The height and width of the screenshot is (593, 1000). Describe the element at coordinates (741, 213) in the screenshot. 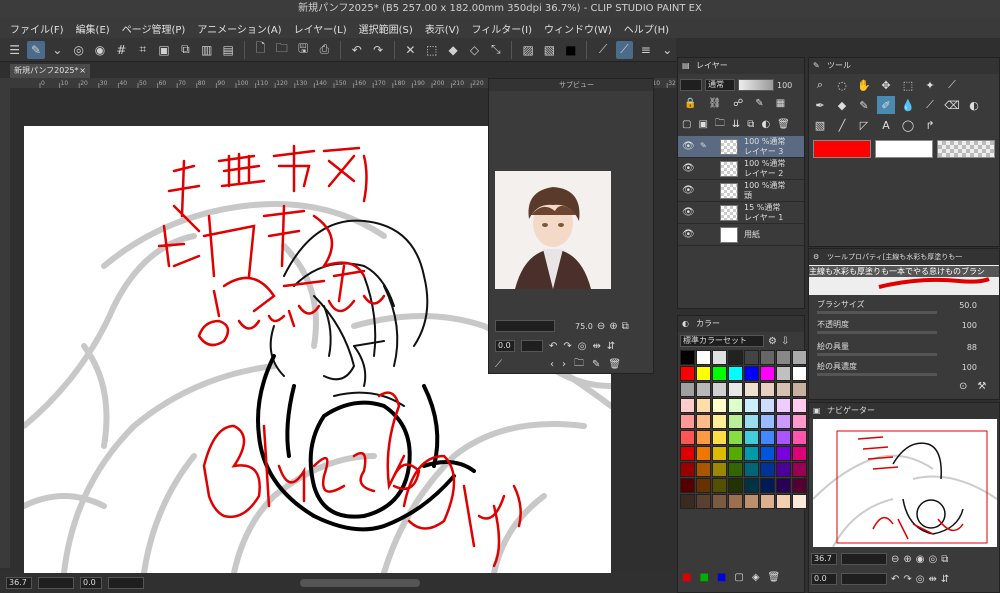

I see `layer-row: 👁 15 %通常 レイヤー 1` at that location.